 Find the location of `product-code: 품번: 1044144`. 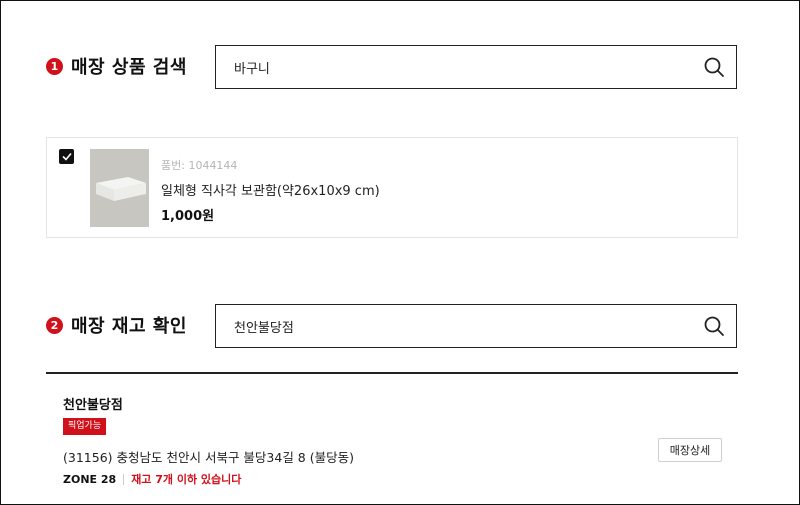

product-code: 품번: 1044144 is located at coordinates (199, 165).